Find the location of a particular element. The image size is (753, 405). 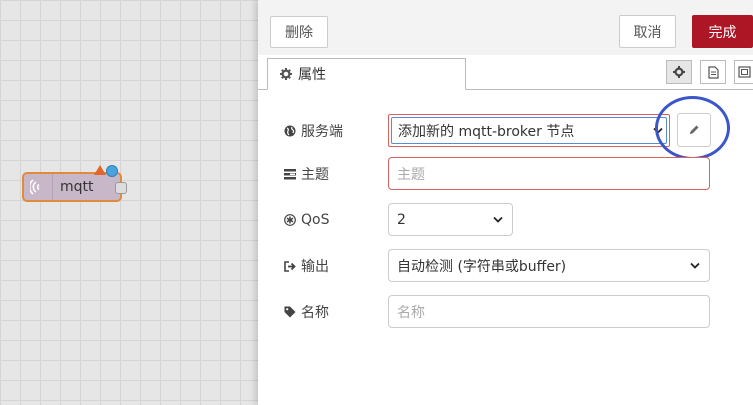

mqtt-node: mqtt is located at coordinates (74, 183).